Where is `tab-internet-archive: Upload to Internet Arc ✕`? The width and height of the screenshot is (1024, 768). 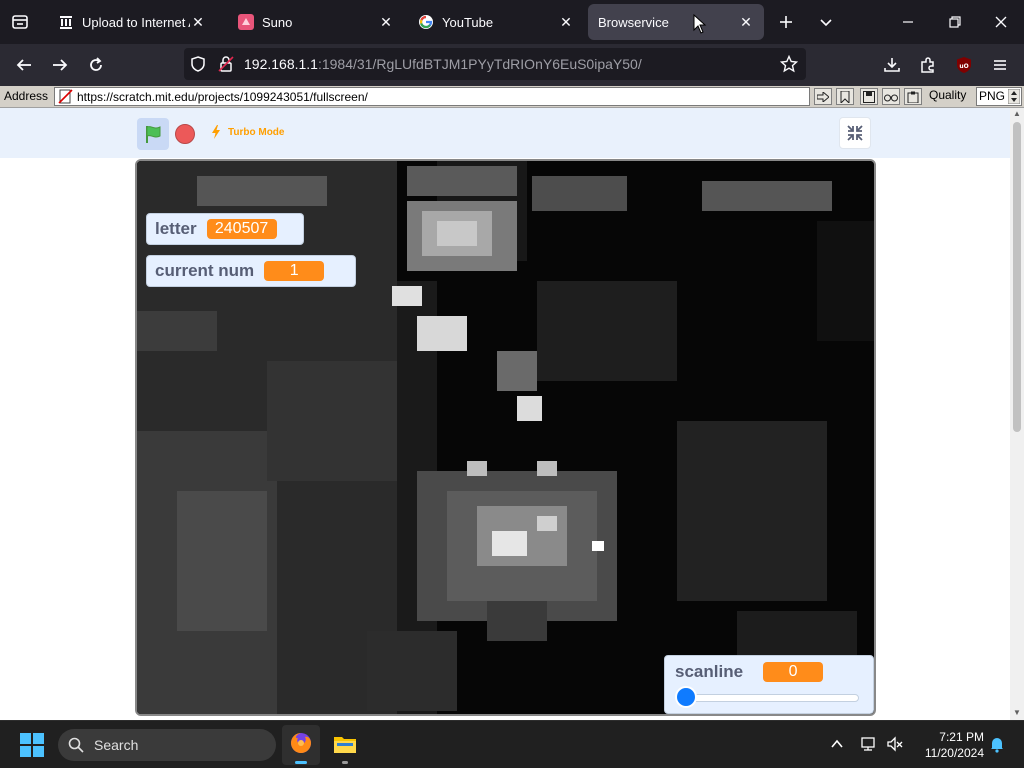 tab-internet-archive: Upload to Internet Arc ✕ is located at coordinates (132, 22).